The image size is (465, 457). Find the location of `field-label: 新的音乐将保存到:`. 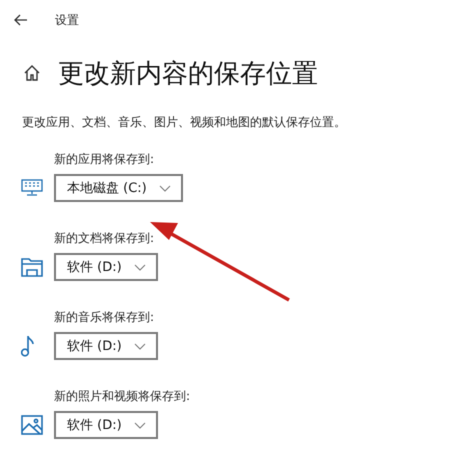

field-label: 新的音乐将保存到: is located at coordinates (105, 317).